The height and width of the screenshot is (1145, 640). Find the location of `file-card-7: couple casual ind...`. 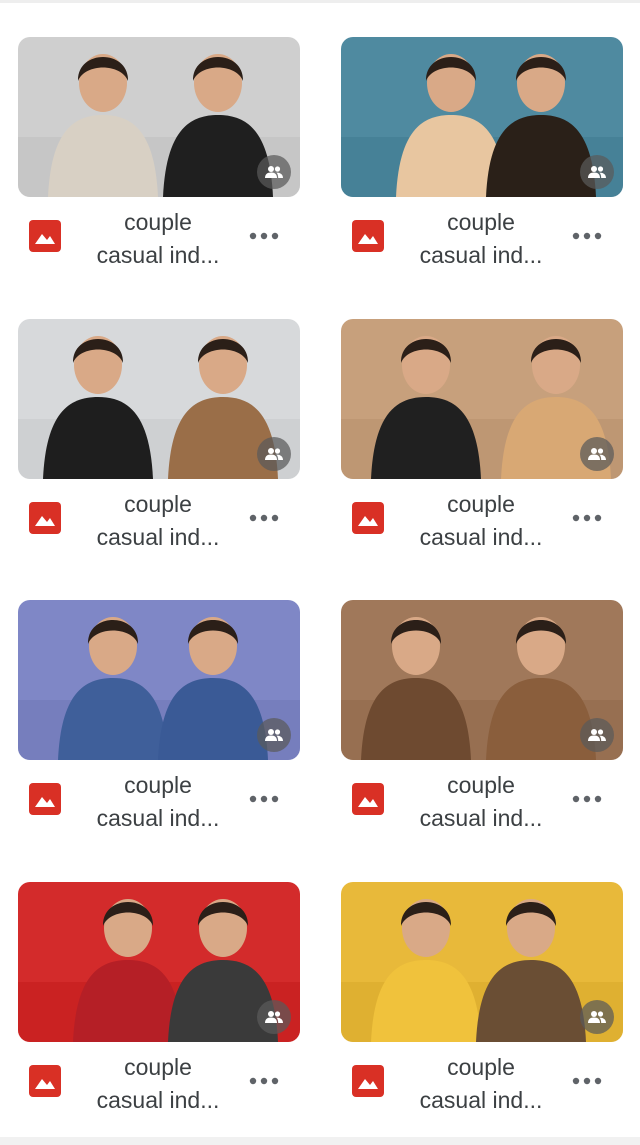

file-card-7: couple casual ind... is located at coordinates (159, 1002).